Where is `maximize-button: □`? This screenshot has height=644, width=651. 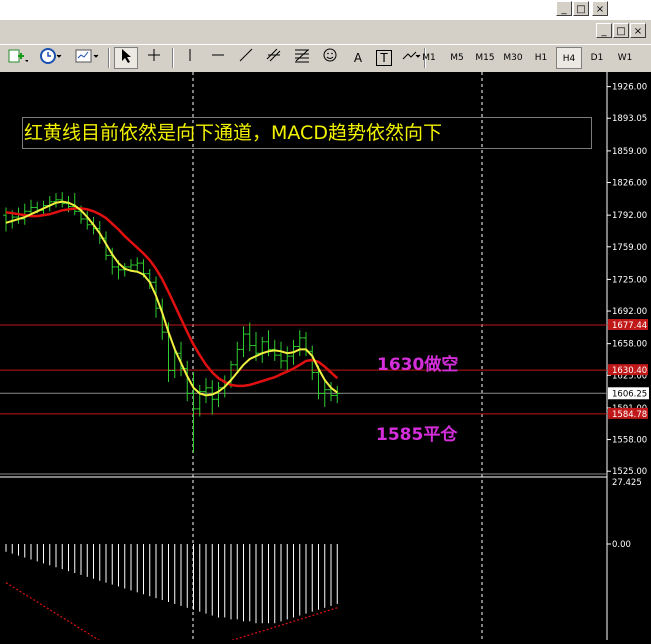 maximize-button: □ is located at coordinates (581, 8).